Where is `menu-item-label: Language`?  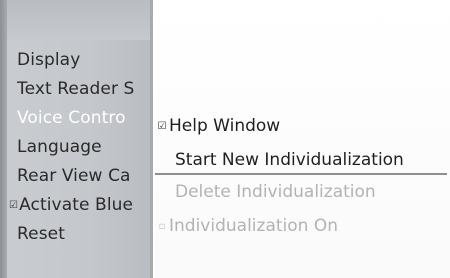 menu-item-label: Language is located at coordinates (59, 147).